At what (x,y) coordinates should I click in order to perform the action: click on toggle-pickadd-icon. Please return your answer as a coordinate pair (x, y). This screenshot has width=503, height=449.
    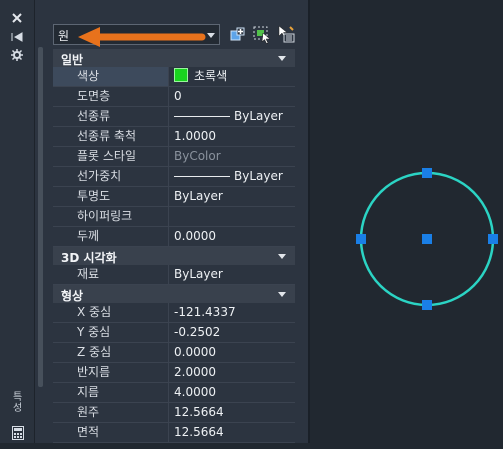
    Looking at the image, I should click on (238, 34).